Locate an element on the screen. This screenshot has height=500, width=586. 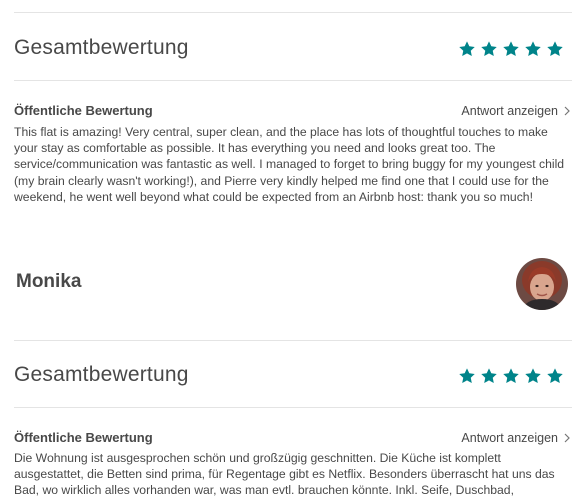
avatar-photo is located at coordinates (542, 284).